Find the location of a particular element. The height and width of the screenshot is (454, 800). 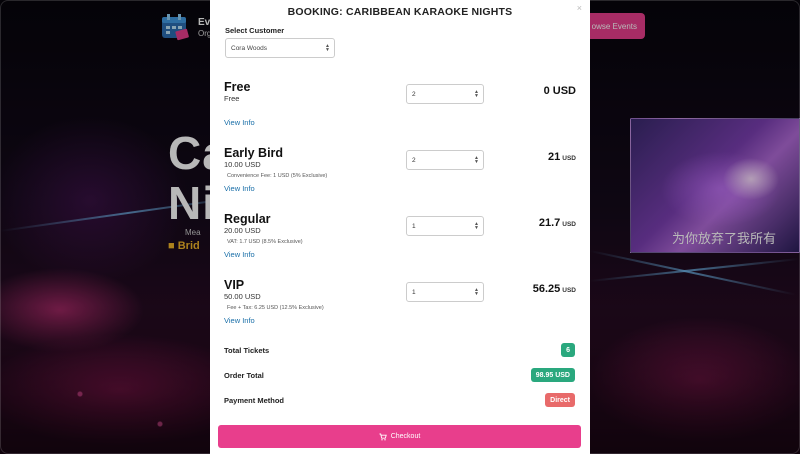

select-customer-label: Select Customer is located at coordinates (255, 30).